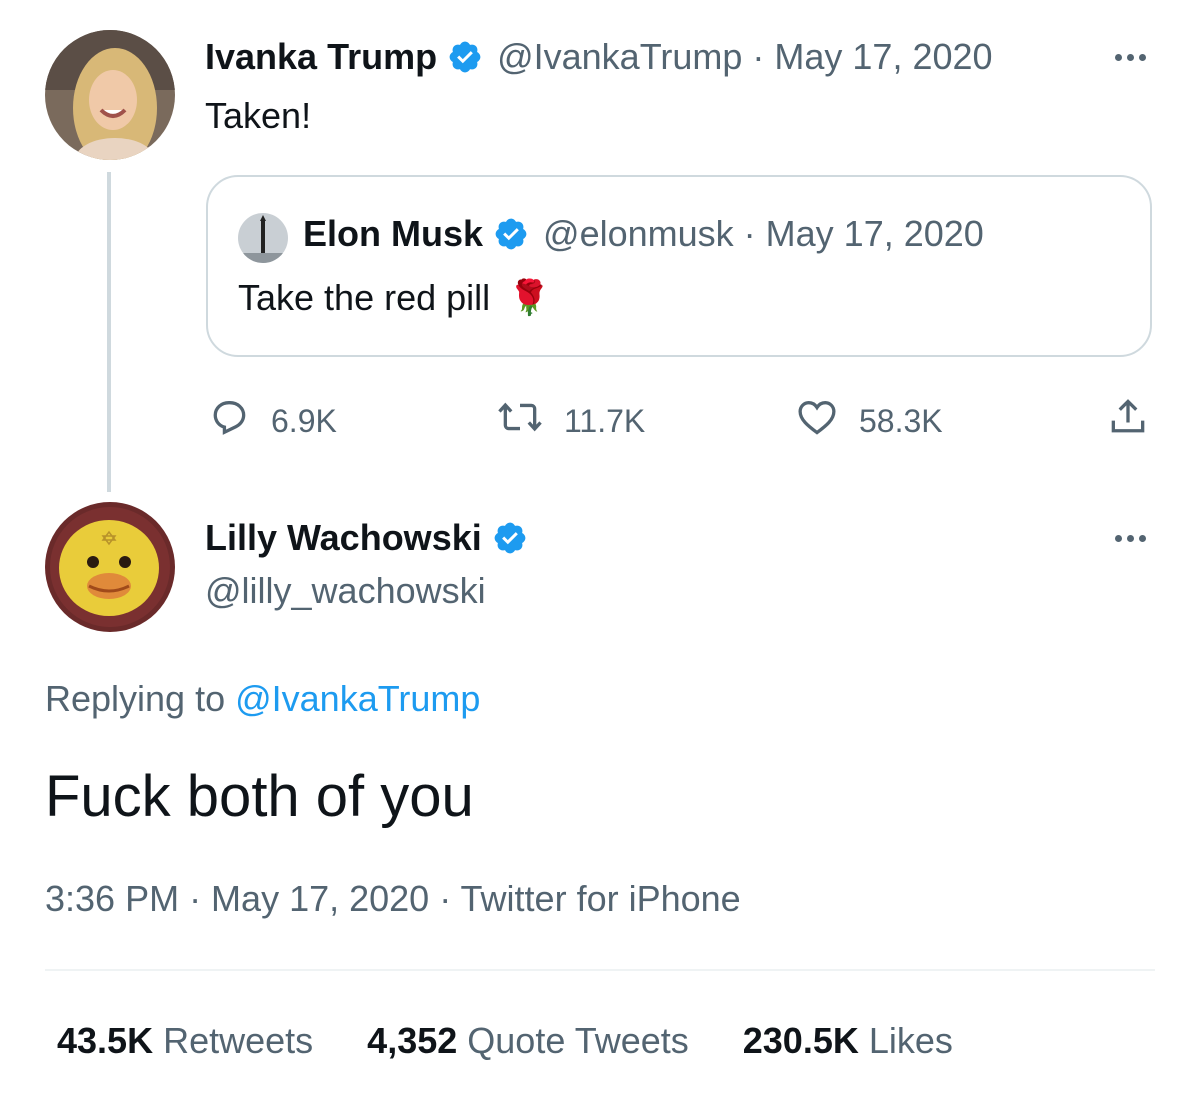  Describe the element at coordinates (638, 234) in the screenshot. I see `quoted-author-handle: @elonmusk` at that location.